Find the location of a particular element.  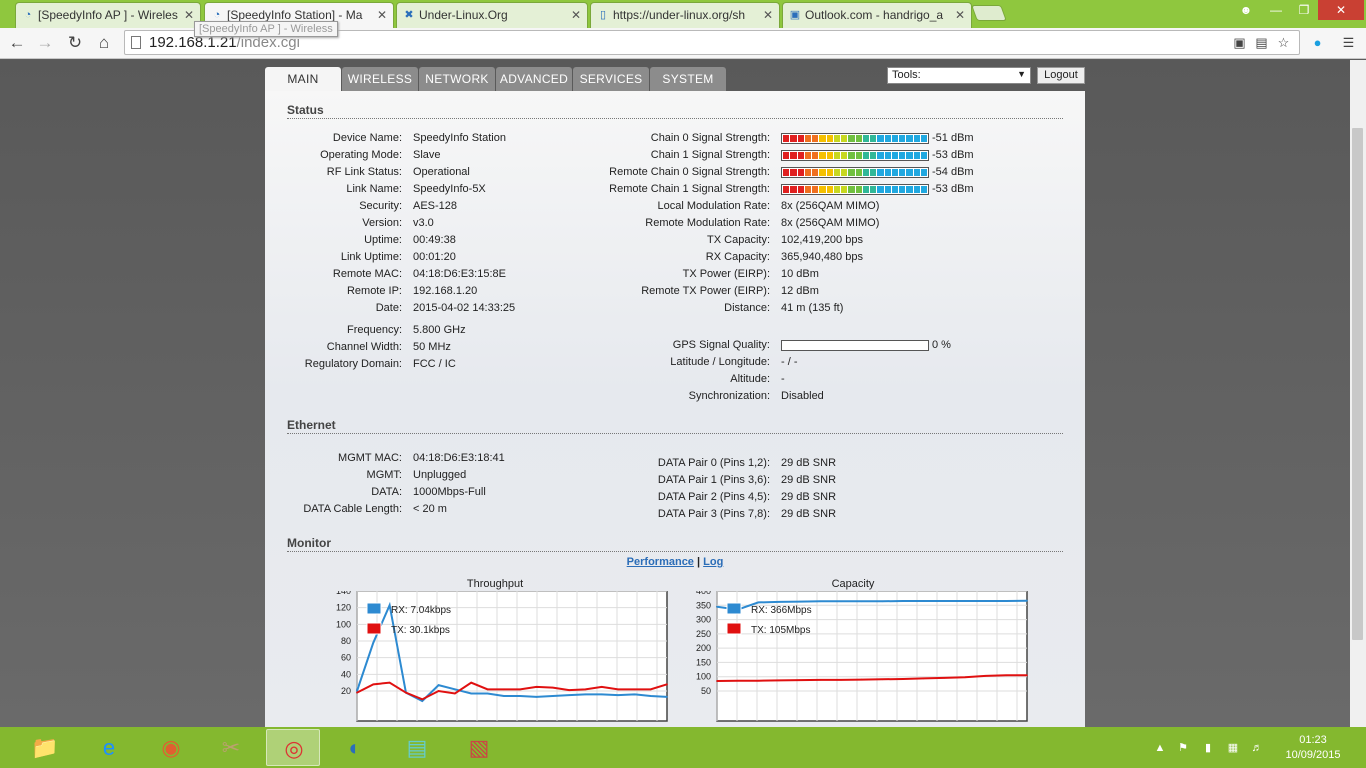

menu-icon: ☰ is located at coordinates (1348, 42).